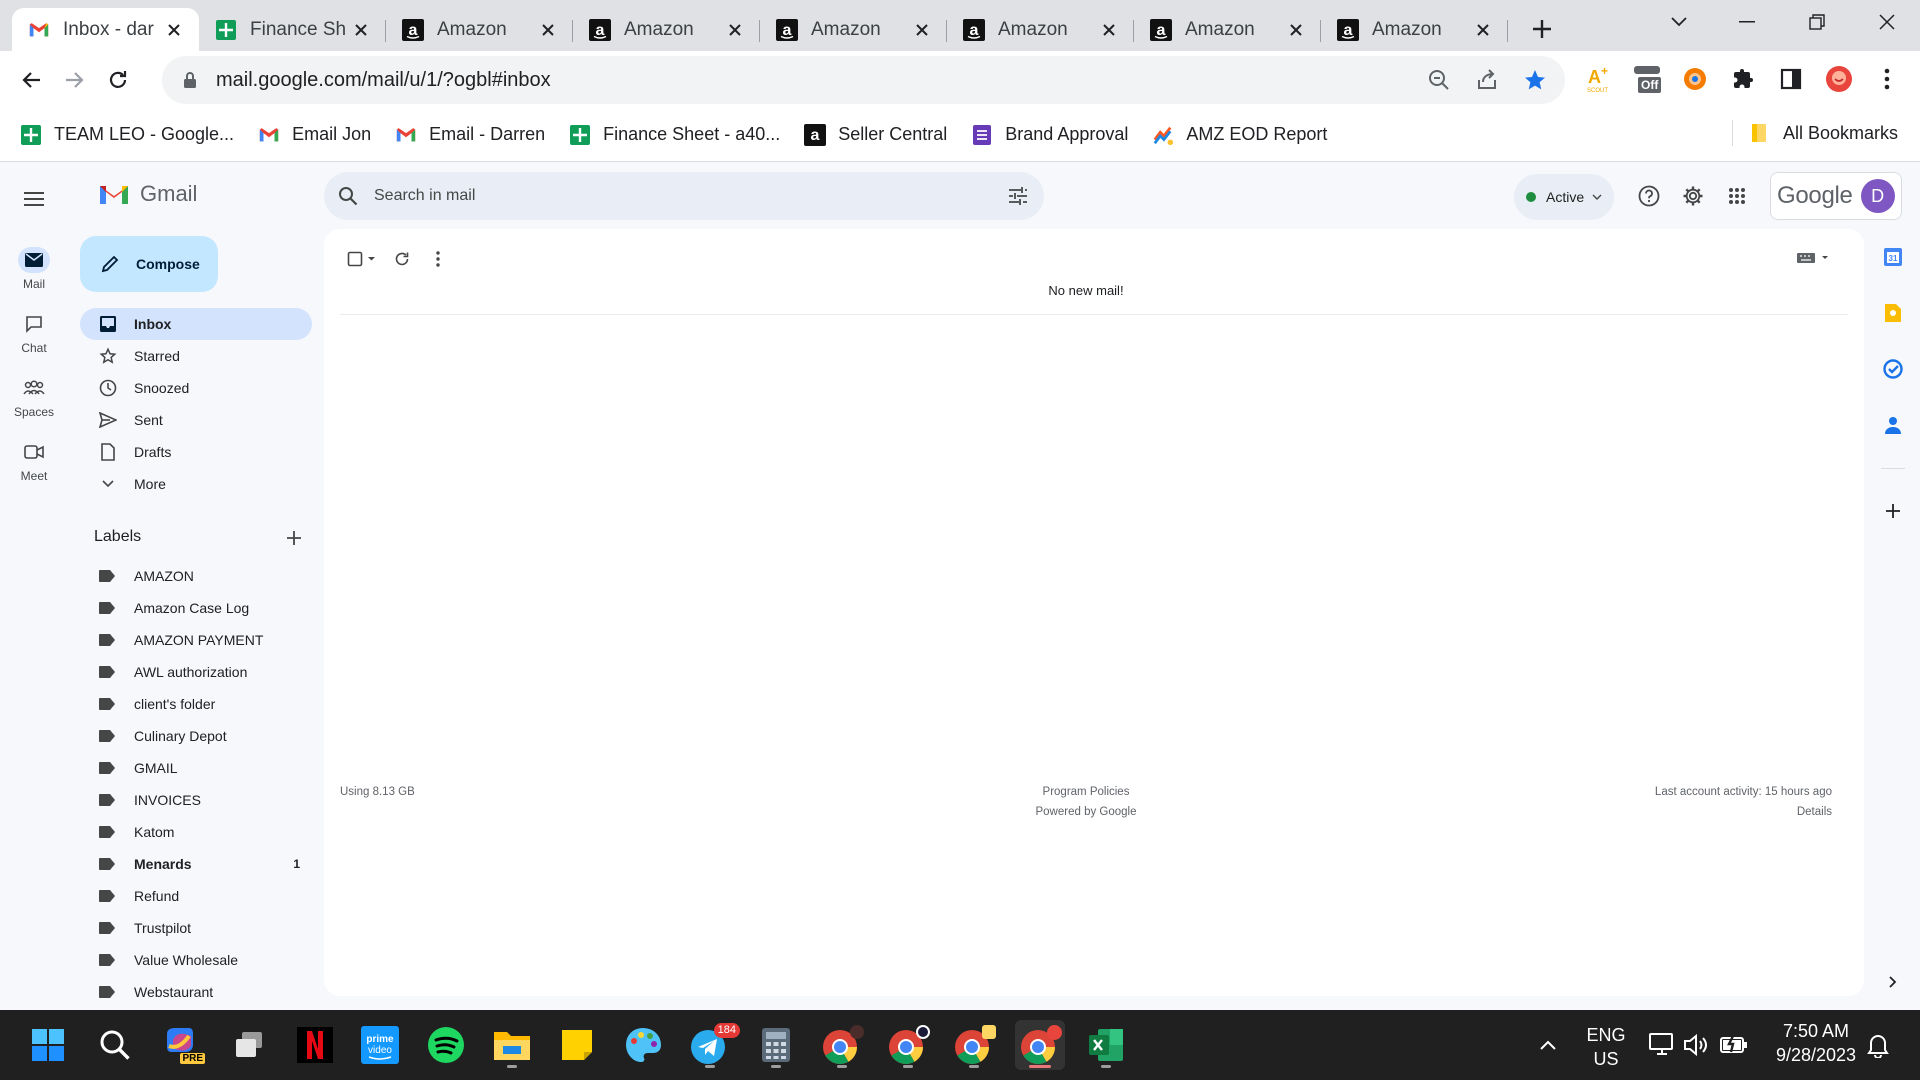 This screenshot has height=1080, width=1920. Describe the element at coordinates (1743, 79) in the screenshot. I see `extensions-puzzle-icon` at that location.